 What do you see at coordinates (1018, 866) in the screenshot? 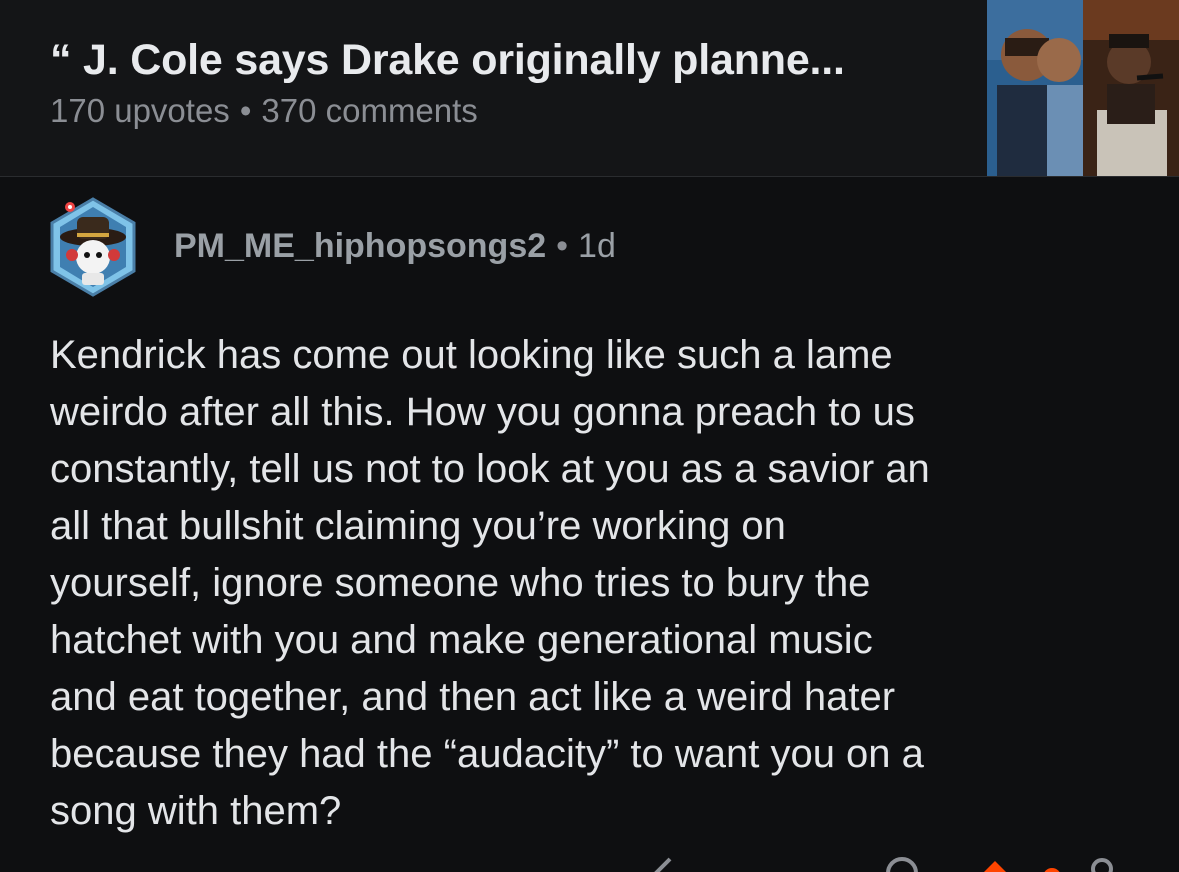
I see `upvote-icon` at bounding box center [1018, 866].